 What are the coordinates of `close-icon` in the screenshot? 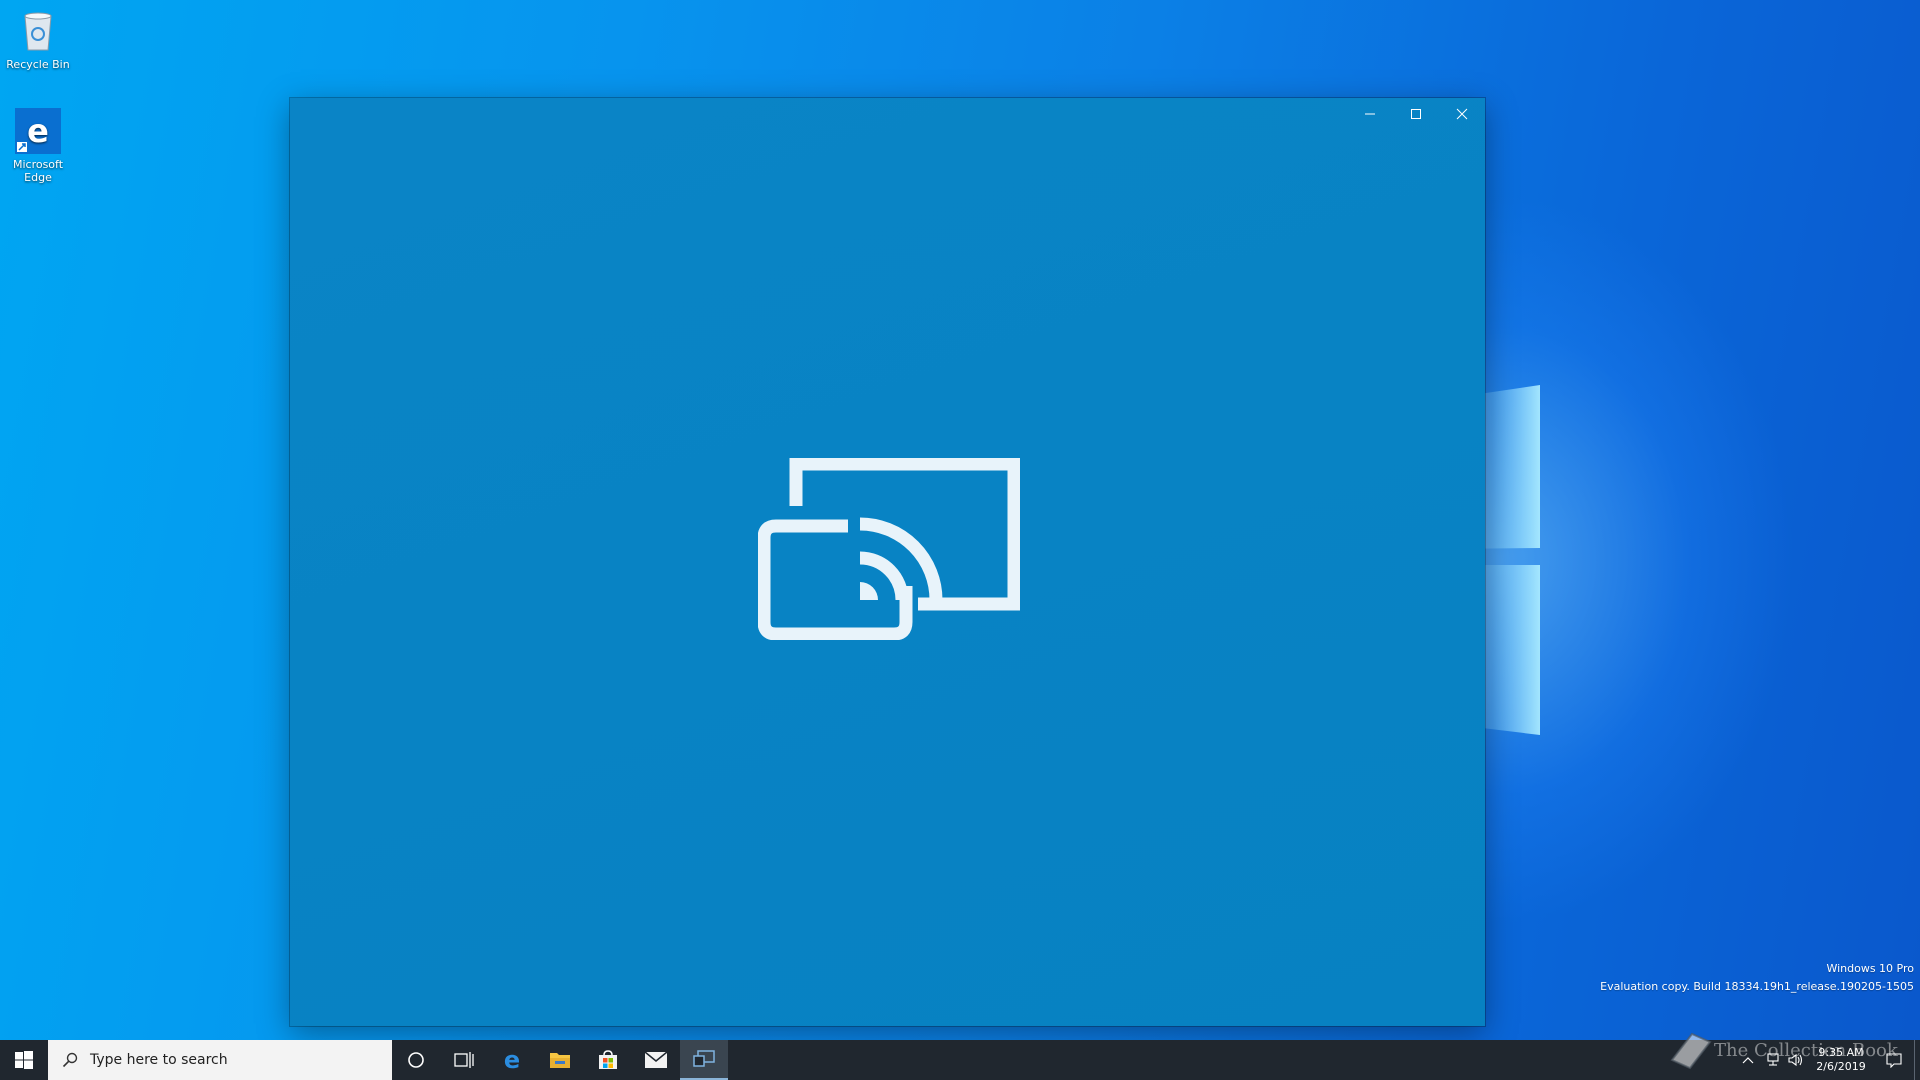 It's located at (1462, 114).